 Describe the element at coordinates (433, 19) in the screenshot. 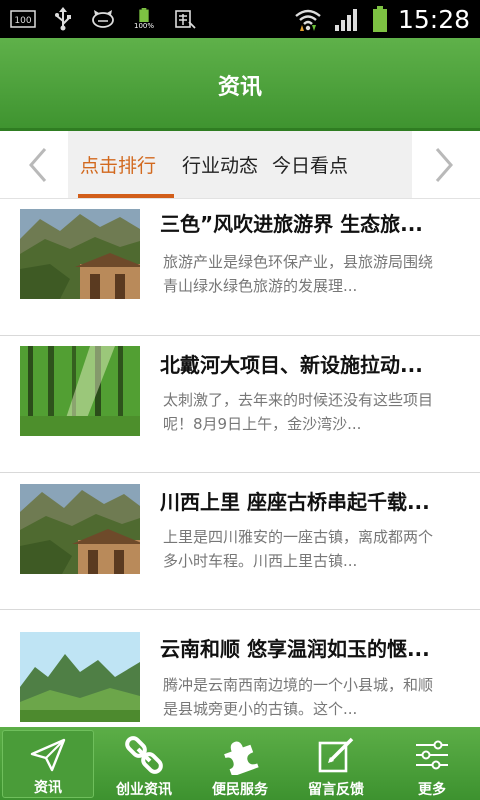

I see `clock: 15:28` at that location.